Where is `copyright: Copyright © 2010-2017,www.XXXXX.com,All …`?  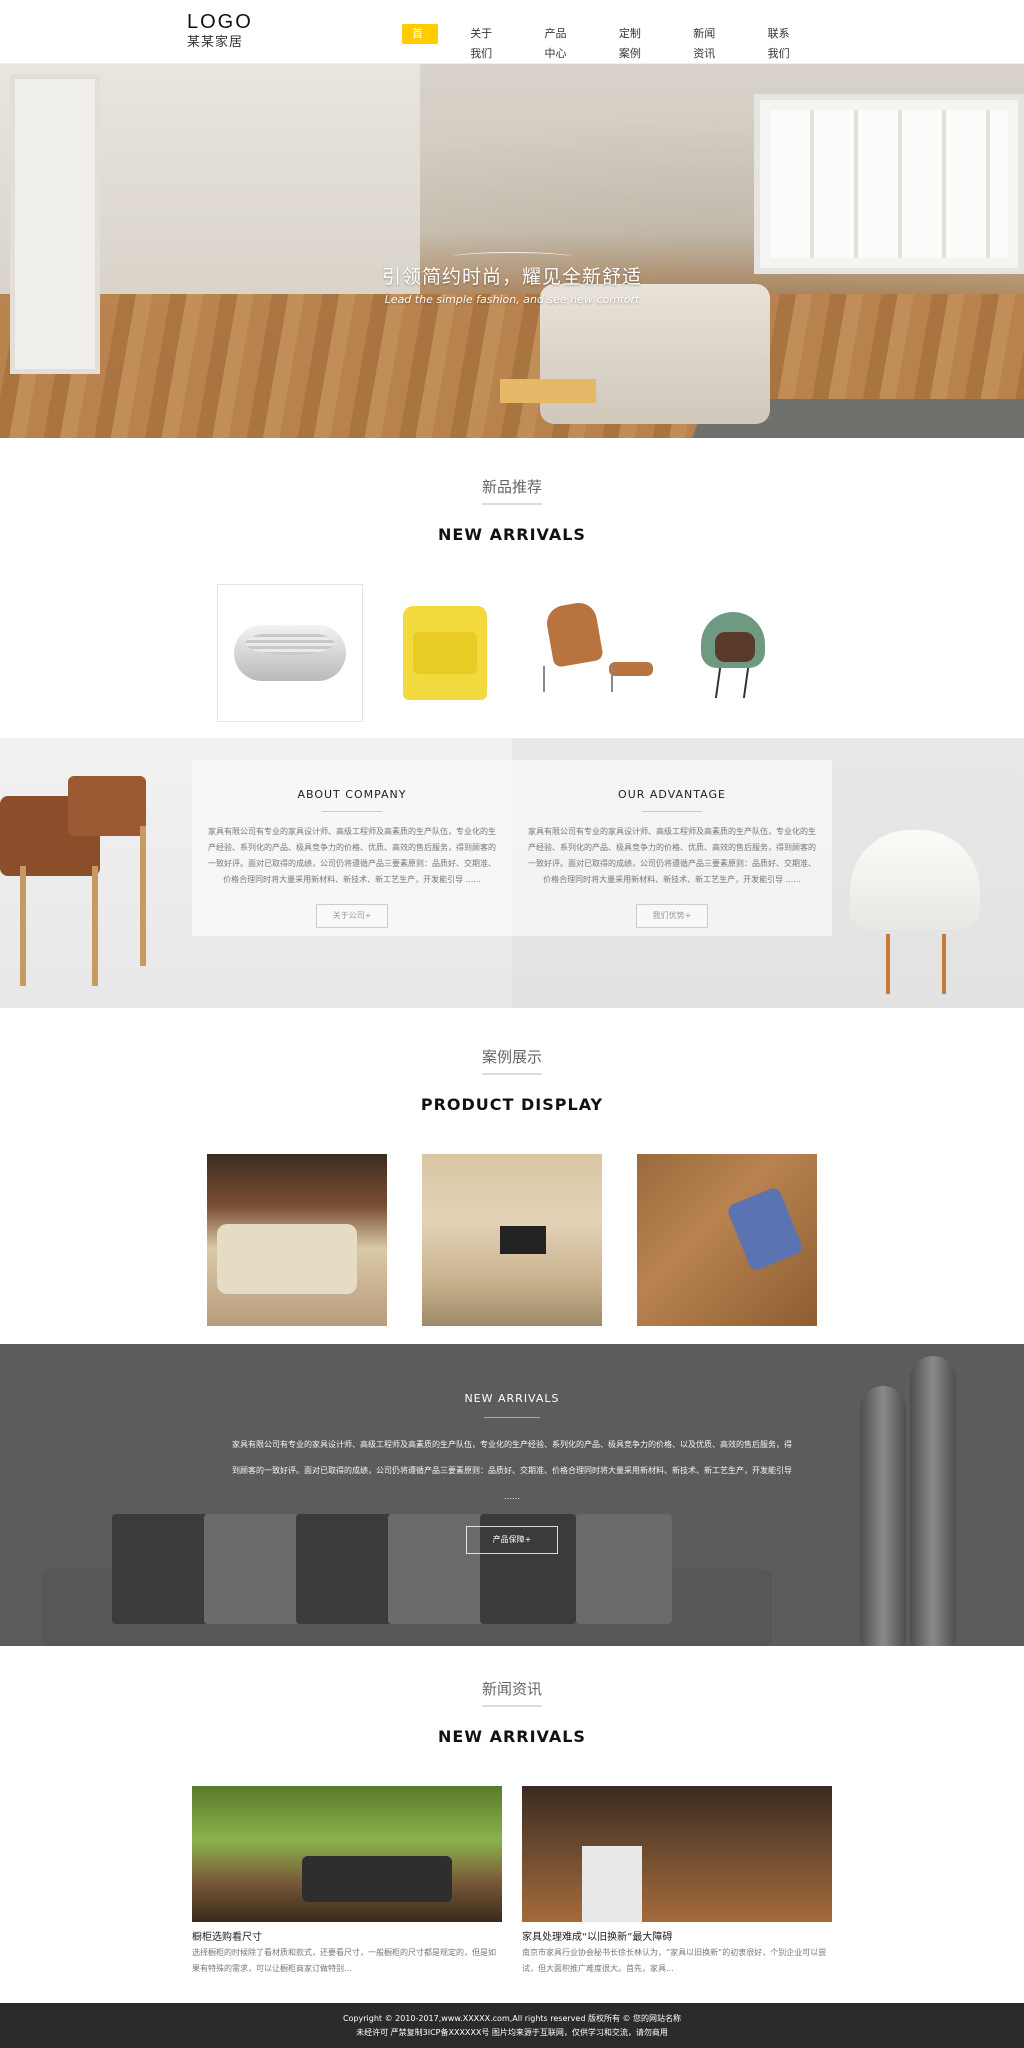
copyright: Copyright © 2010-2017,www.XXXXX.com,All … is located at coordinates (512, 2018).